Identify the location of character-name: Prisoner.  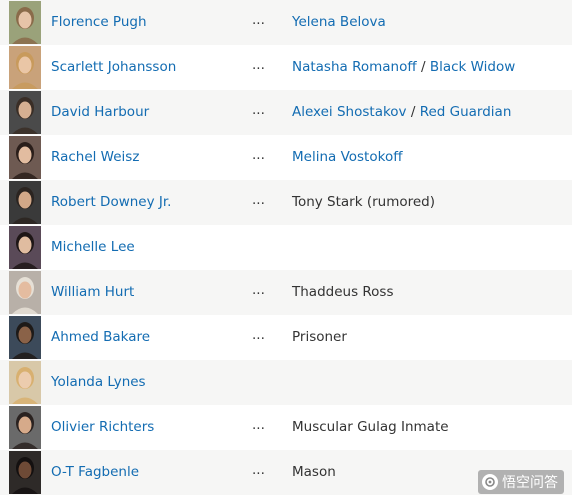
(319, 337).